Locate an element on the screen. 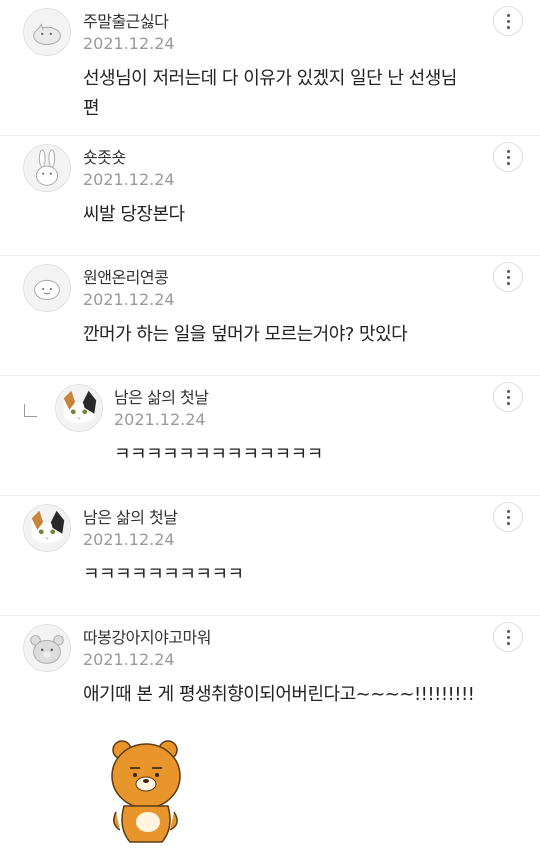  reply-arrow-icon is located at coordinates (30, 410).